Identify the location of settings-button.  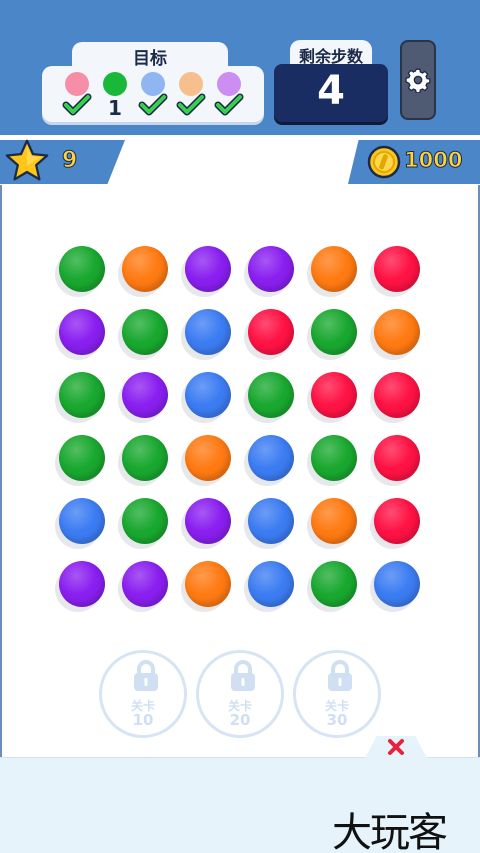
(418, 80).